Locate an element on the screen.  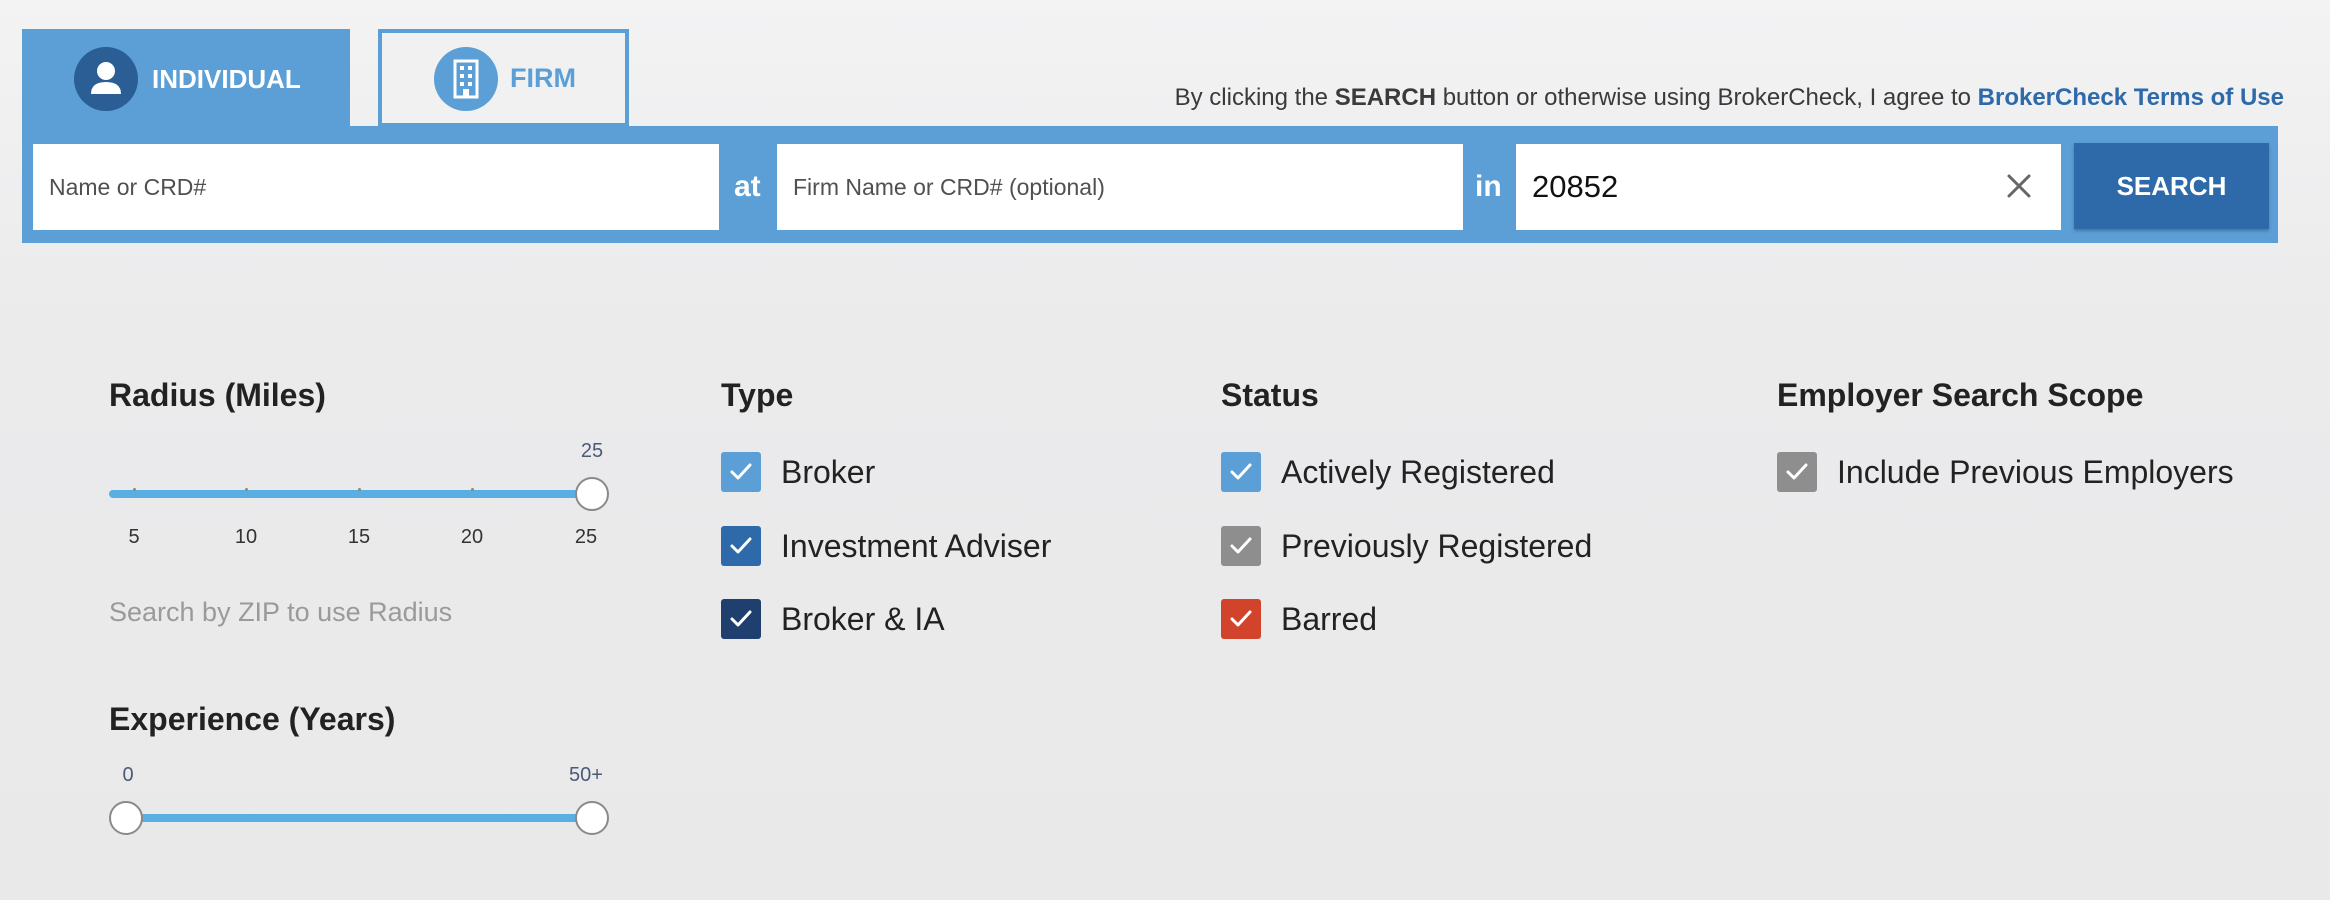
name-field is located at coordinates (376, 187).